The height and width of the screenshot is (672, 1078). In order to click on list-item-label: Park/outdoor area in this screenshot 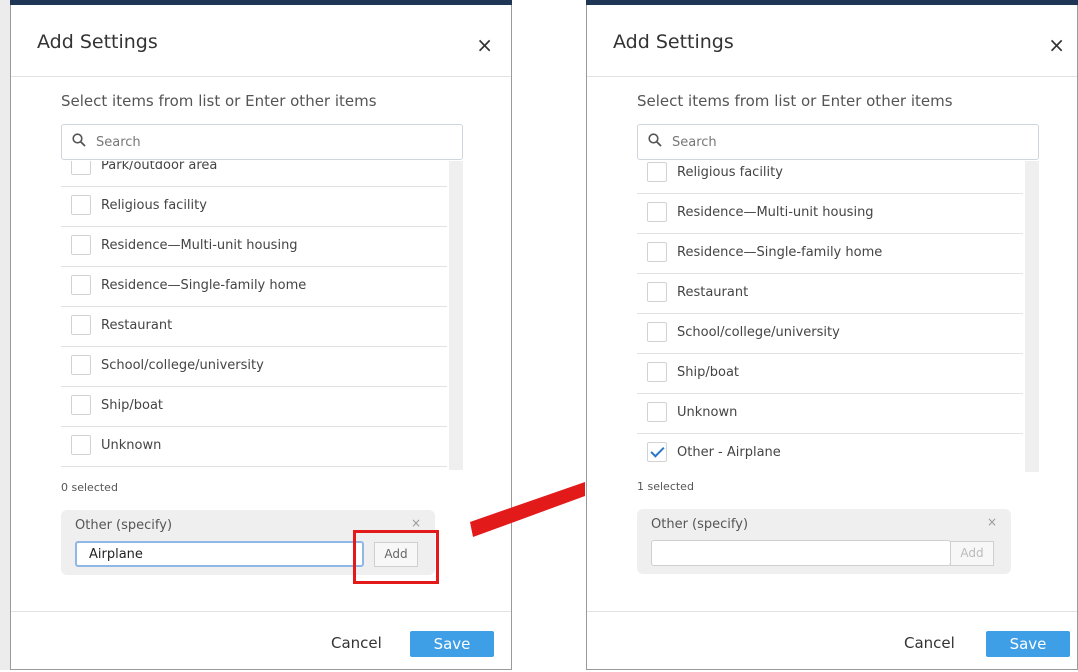, I will do `click(159, 167)`.